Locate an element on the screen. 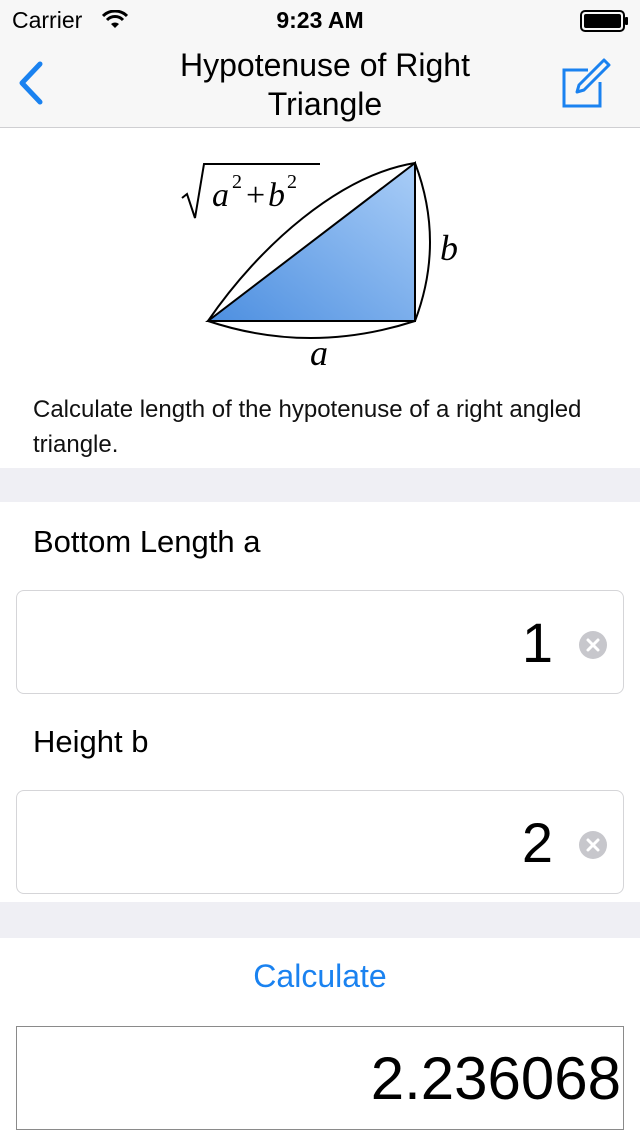 The height and width of the screenshot is (1136, 640). side-label-a: a is located at coordinates (319, 353).